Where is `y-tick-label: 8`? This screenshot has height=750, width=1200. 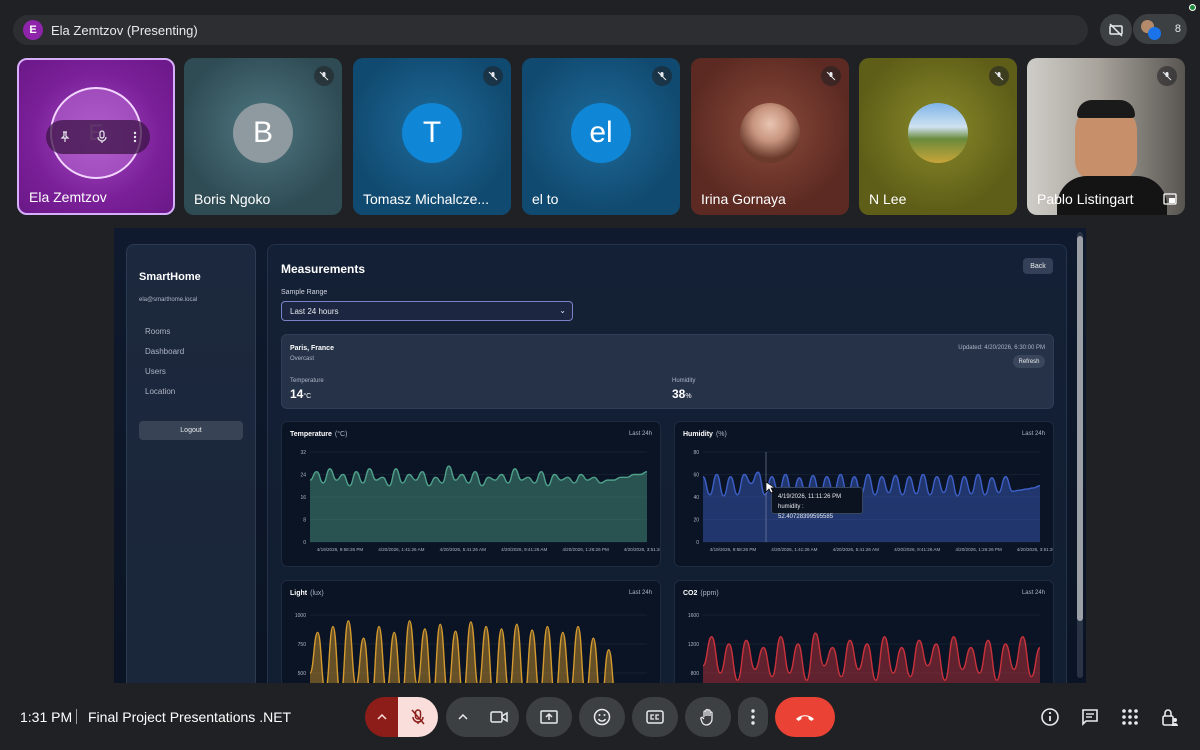
y-tick-label: 8 is located at coordinates (304, 521).